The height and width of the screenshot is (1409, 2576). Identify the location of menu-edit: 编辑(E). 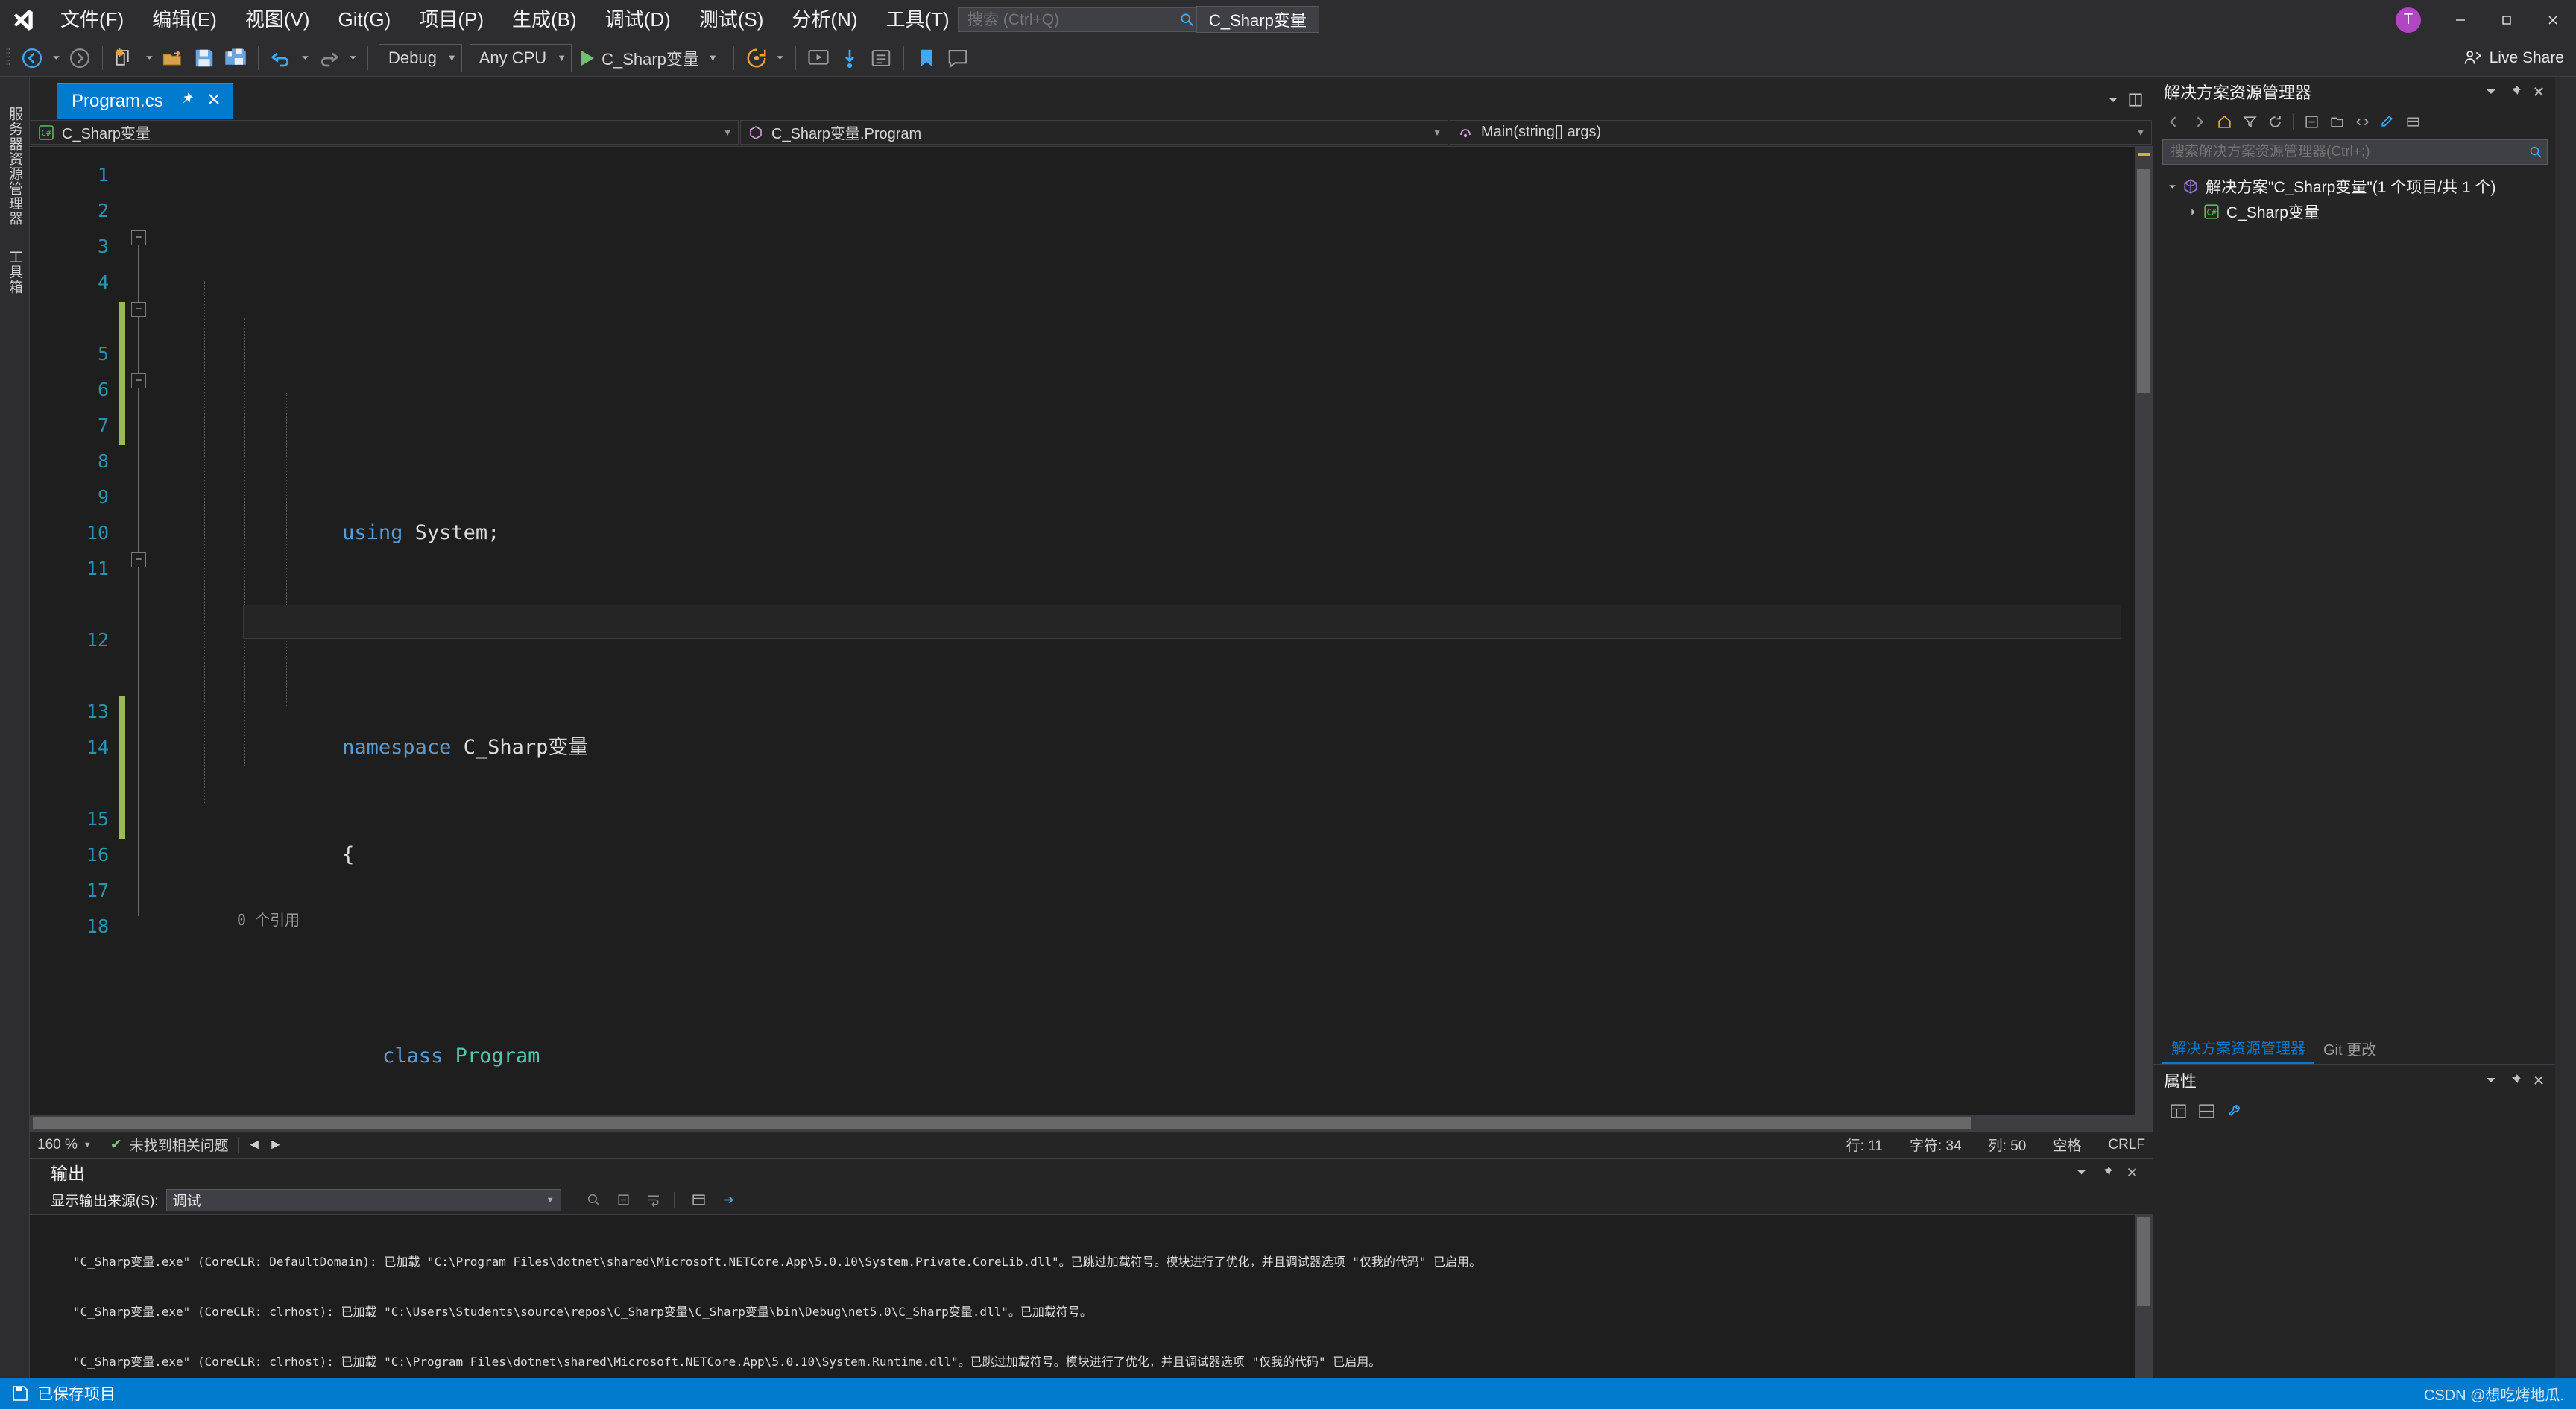
(184, 20).